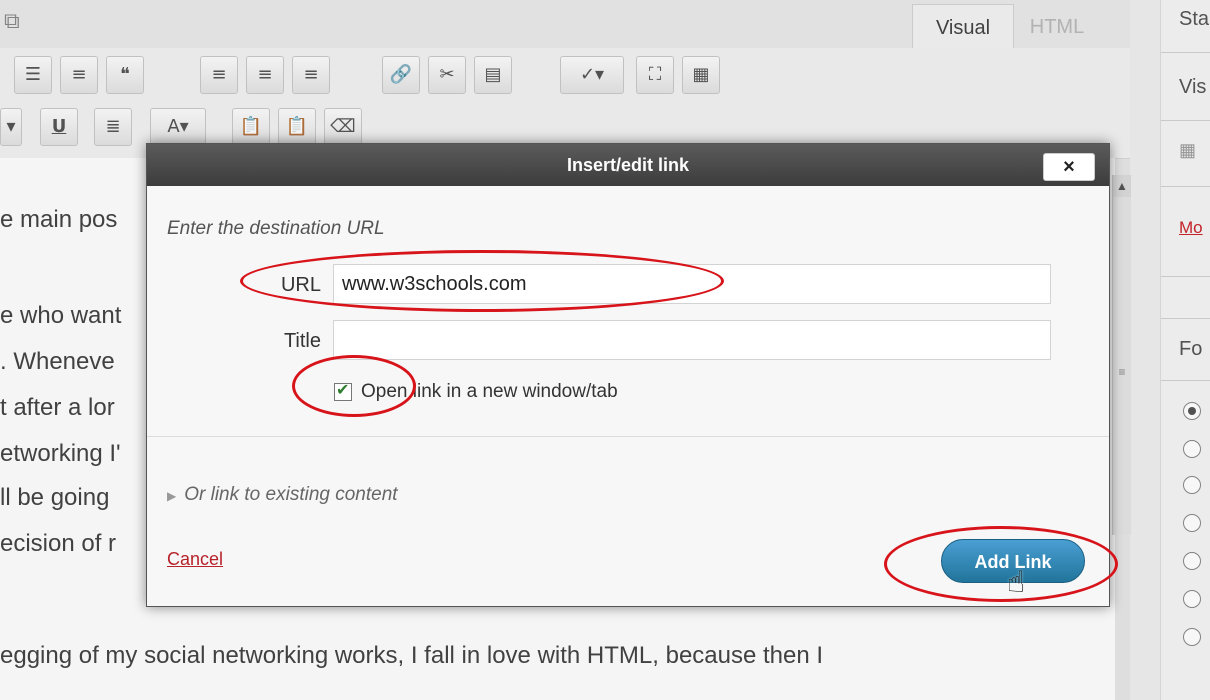 This screenshot has height=700, width=1210. What do you see at coordinates (291, 494) in the screenshot?
I see `link-existing-label: Or link to existing content` at bounding box center [291, 494].